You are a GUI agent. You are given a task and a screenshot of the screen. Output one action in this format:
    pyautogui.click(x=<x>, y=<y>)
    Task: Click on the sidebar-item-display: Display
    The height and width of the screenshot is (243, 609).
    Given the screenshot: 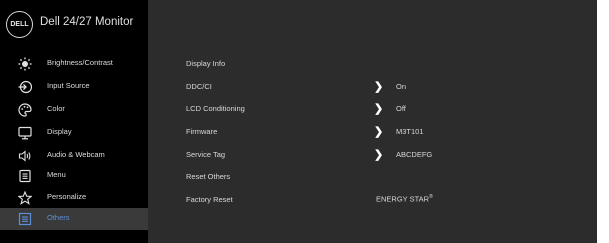 What is the action you would take?
    pyautogui.click(x=74, y=133)
    